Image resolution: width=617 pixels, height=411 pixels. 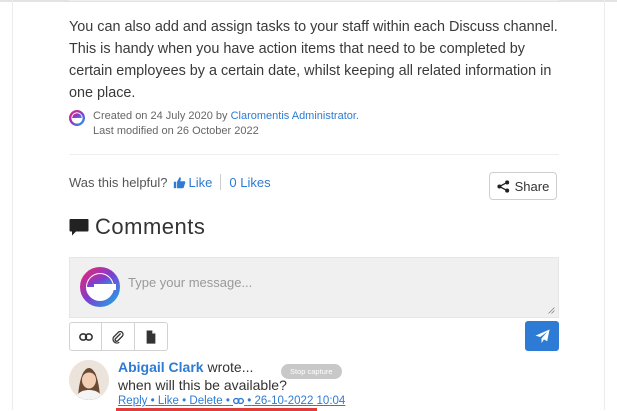 I want to click on person-photo-icon, so click(x=89, y=380).